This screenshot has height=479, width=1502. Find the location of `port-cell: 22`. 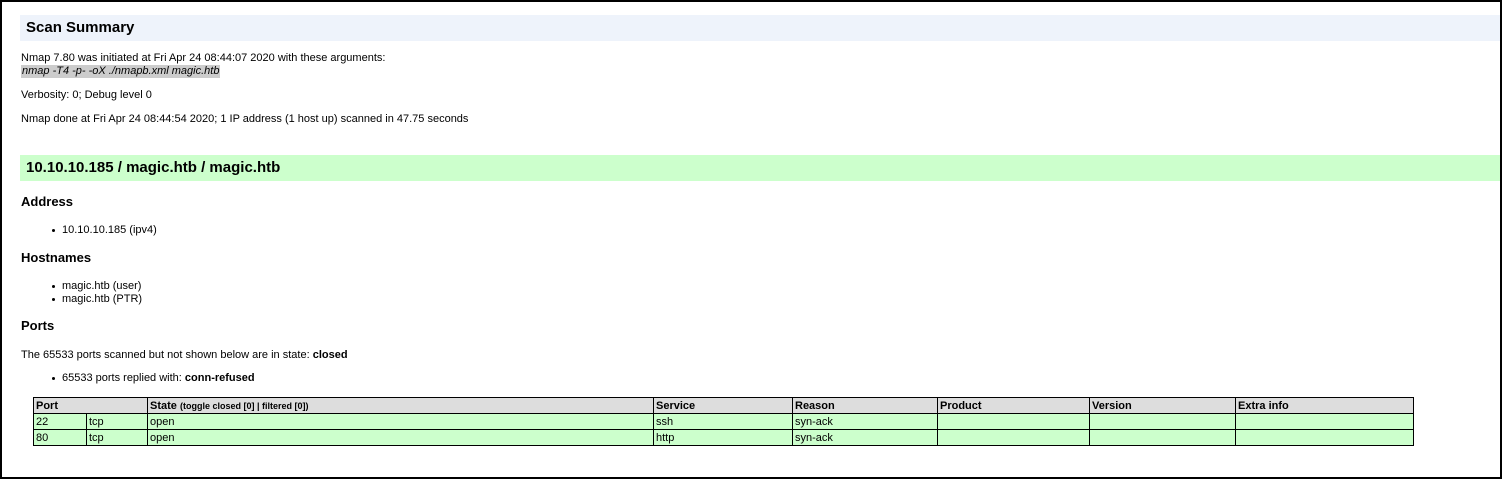

port-cell: 22 is located at coordinates (60, 421).